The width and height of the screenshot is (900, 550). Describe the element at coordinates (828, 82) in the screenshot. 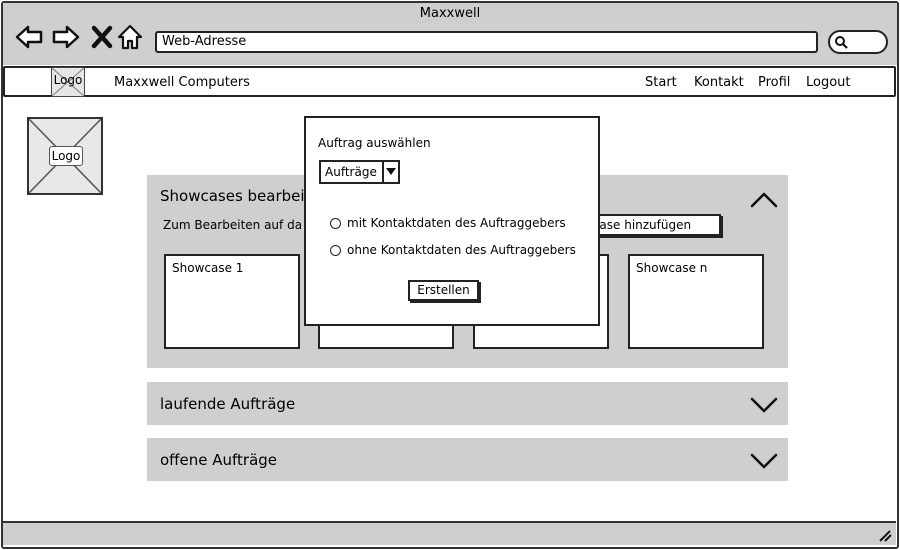

I see `nav-link-logout: Logout` at that location.